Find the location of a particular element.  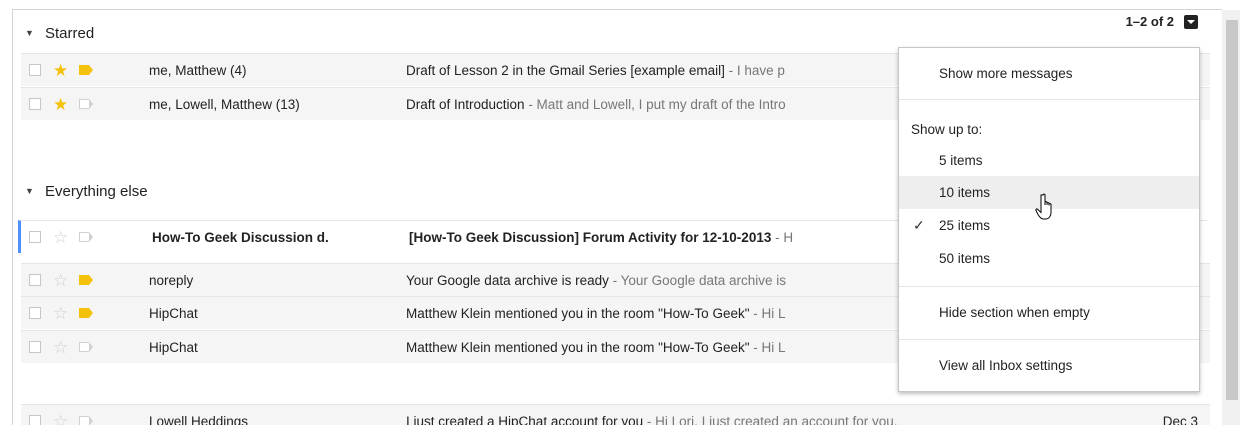

menu-item-hide-section-when-empty: Hide section when empty is located at coordinates (1049, 312).